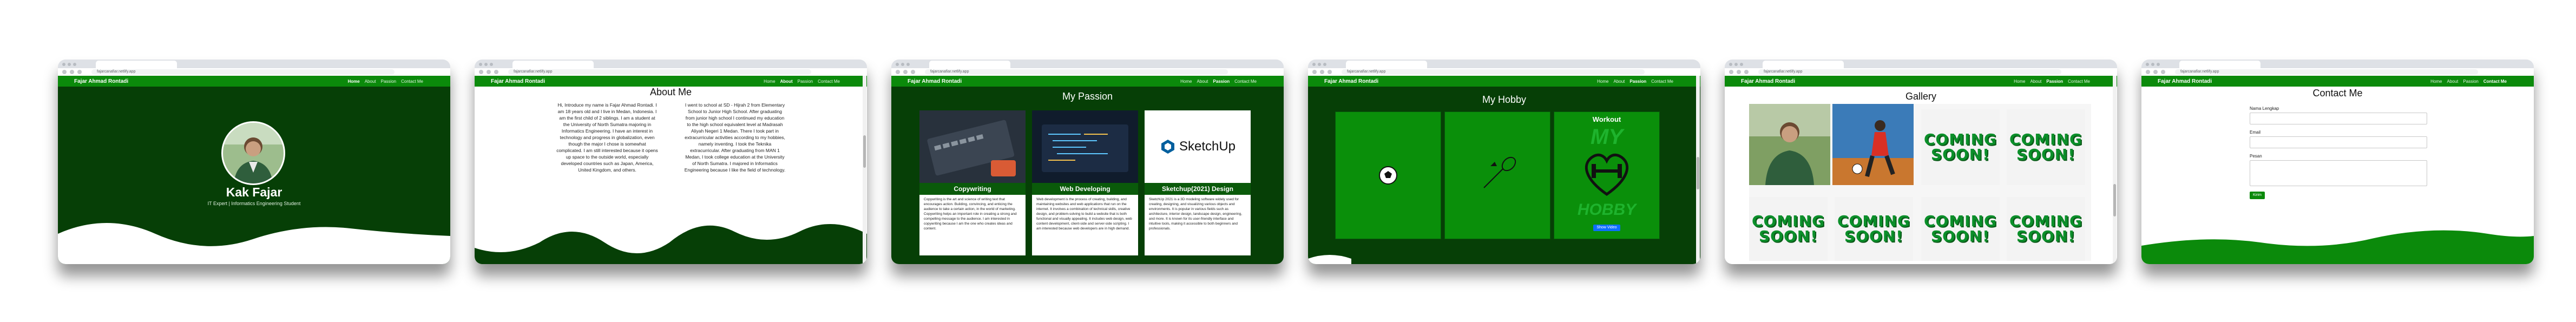  Describe the element at coordinates (2338, 173) in the screenshot. I see `message-textarea` at that location.